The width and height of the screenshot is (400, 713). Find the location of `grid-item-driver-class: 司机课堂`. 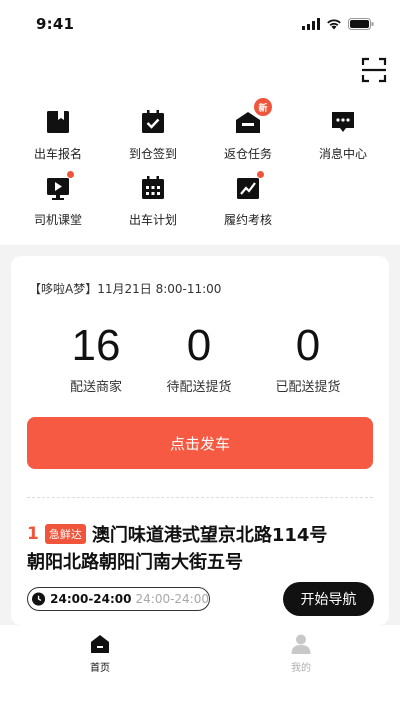

grid-item-driver-class: 司机课堂 is located at coordinates (58, 202).